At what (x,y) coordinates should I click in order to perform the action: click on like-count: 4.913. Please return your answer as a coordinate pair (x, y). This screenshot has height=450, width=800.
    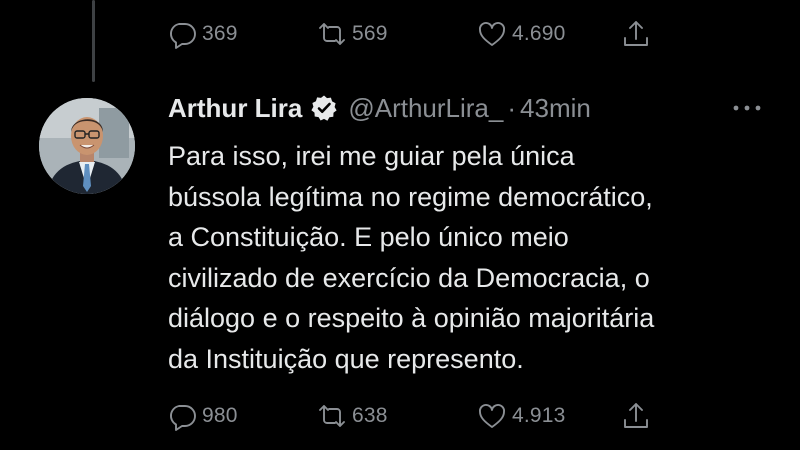
    Looking at the image, I should click on (539, 415).